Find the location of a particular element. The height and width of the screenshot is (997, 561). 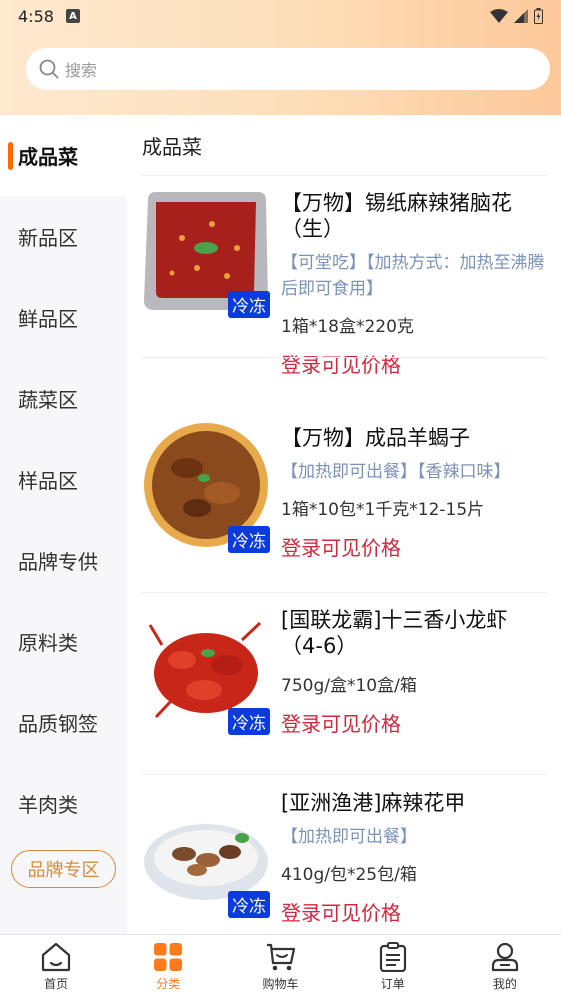

product-name: 【万物】成品羊蝎子 is located at coordinates (375, 438).